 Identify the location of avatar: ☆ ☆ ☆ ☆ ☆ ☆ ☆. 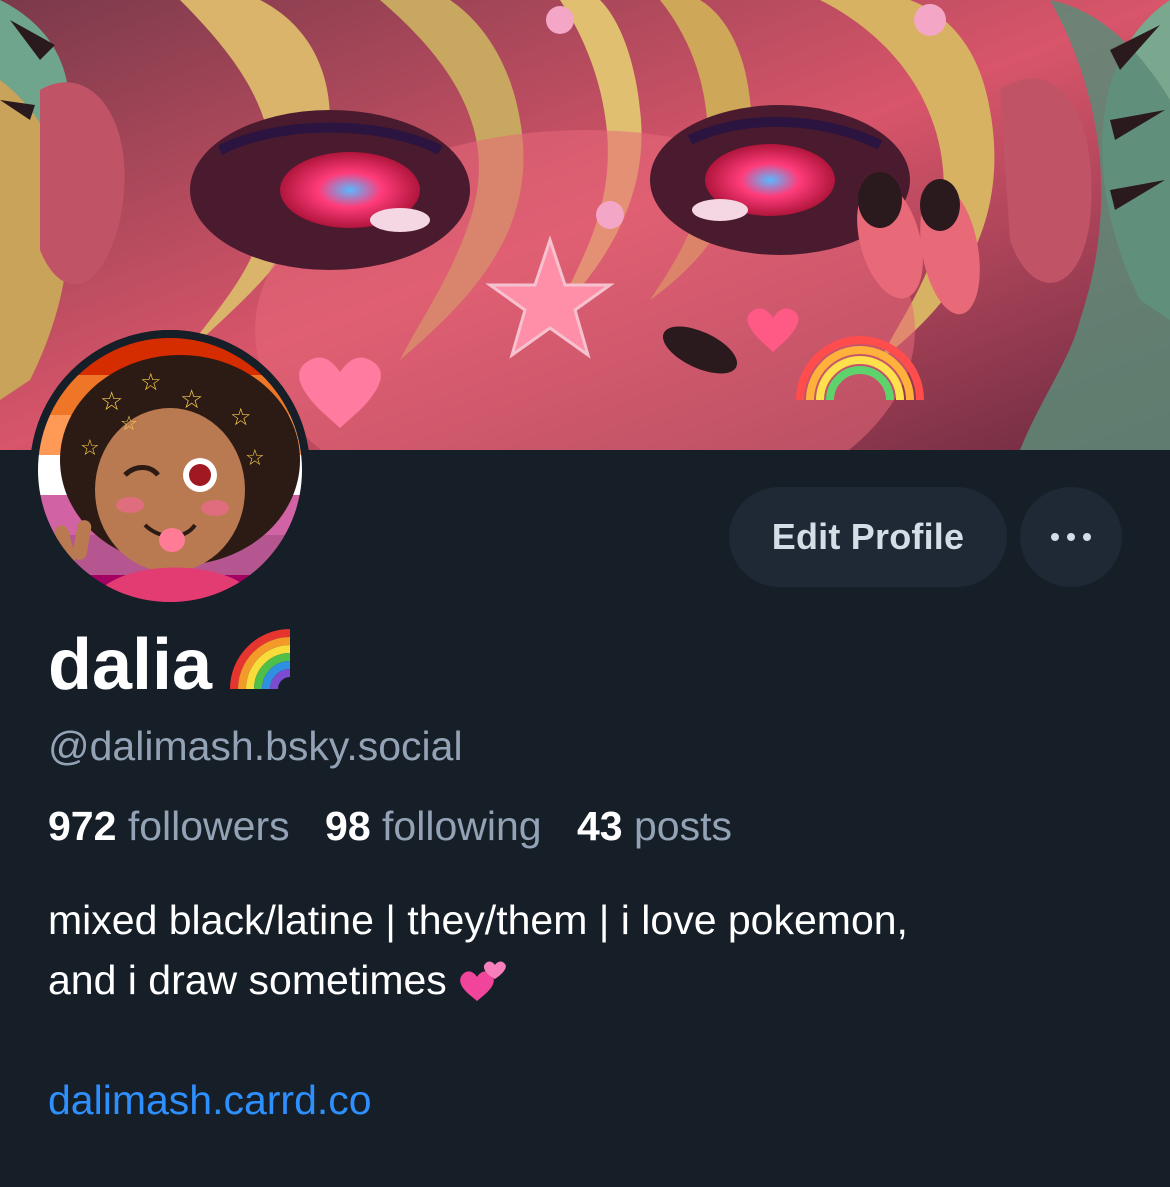
(170, 470).